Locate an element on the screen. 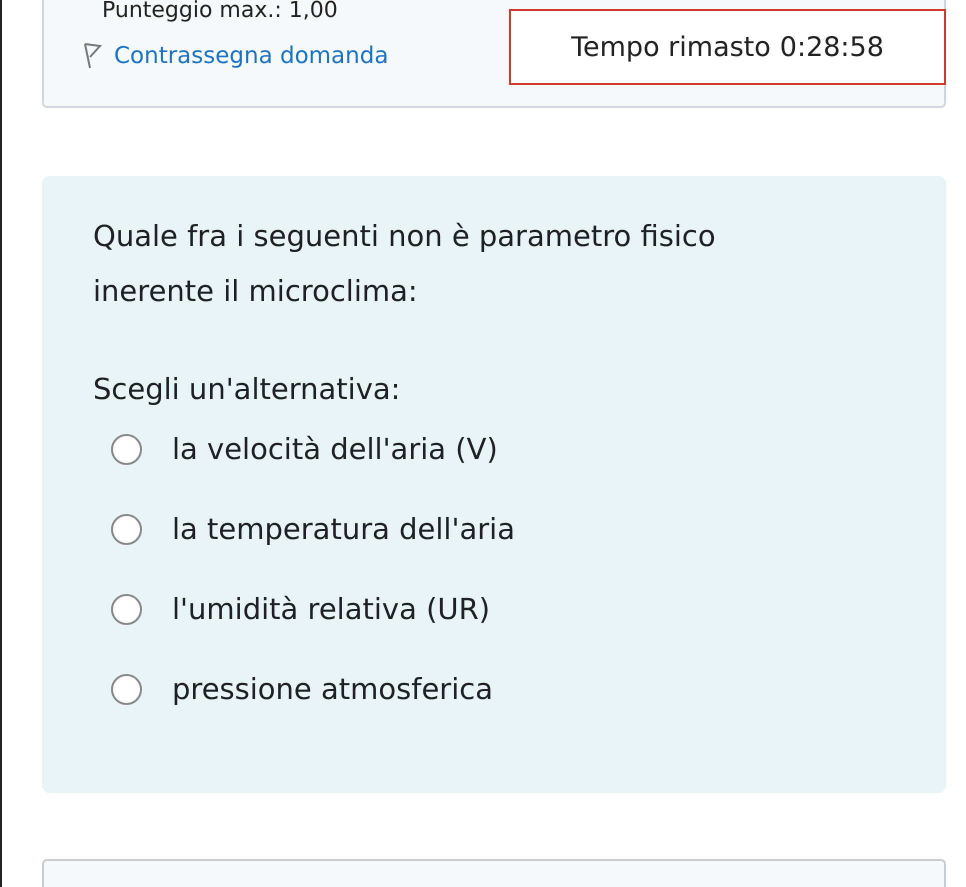  option-label: la temperatura dell'aria is located at coordinates (343, 529).